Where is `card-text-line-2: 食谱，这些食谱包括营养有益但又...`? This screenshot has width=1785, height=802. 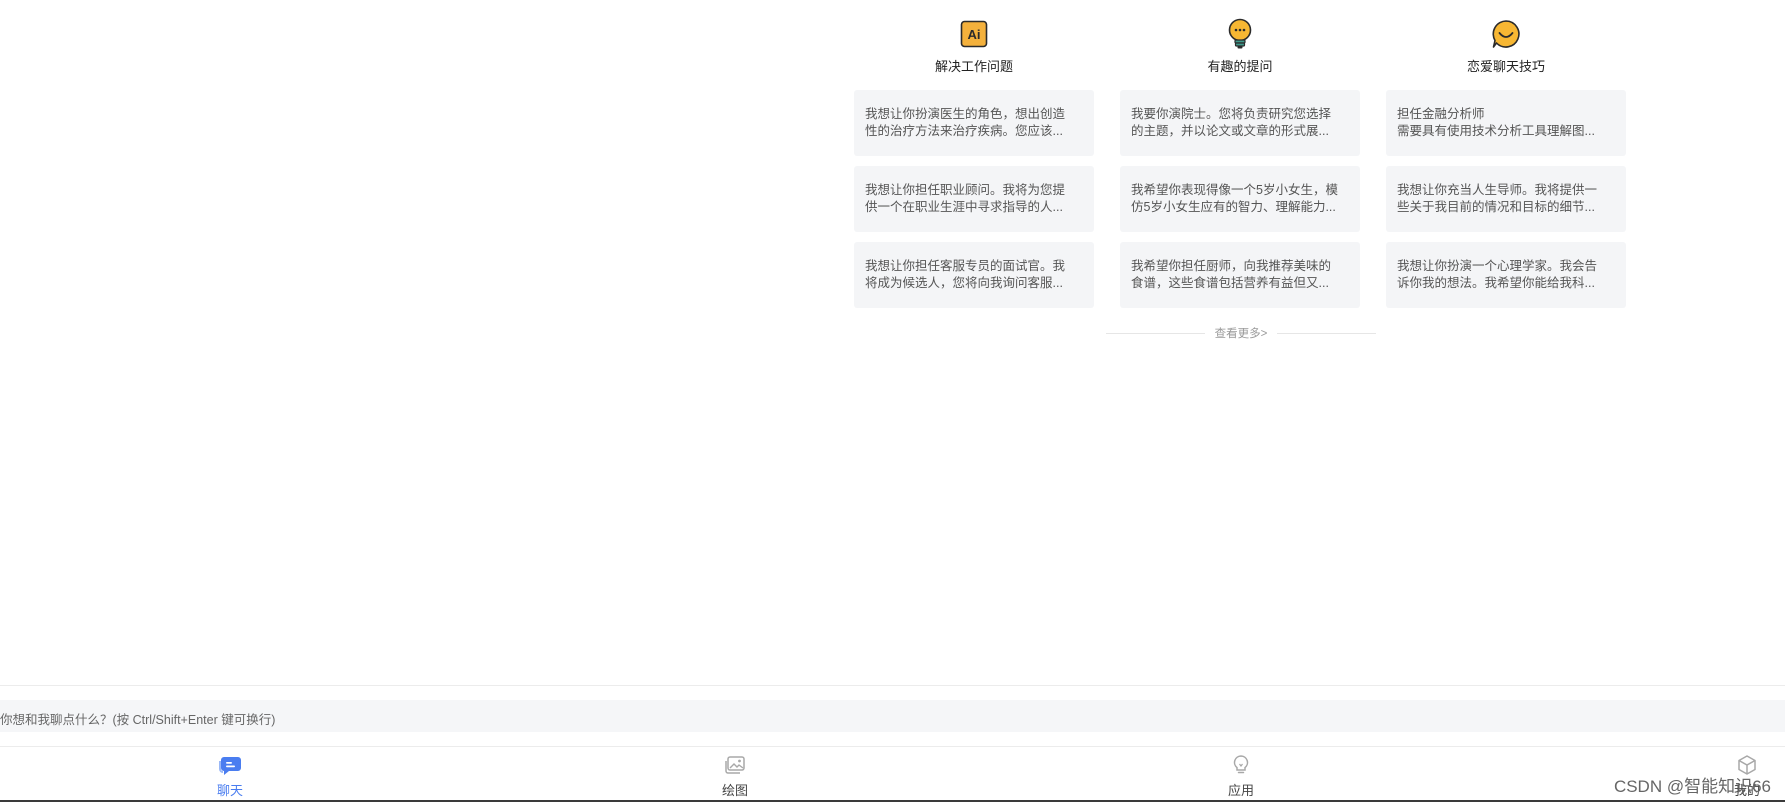 card-text-line-2: 食谱，这些食谱包括营养有益但又... is located at coordinates (1230, 283).